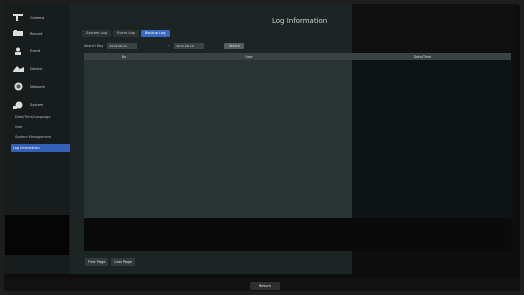 The image size is (524, 295). What do you see at coordinates (19, 127) in the screenshot?
I see `sidebar-subitem-label: User` at bounding box center [19, 127].